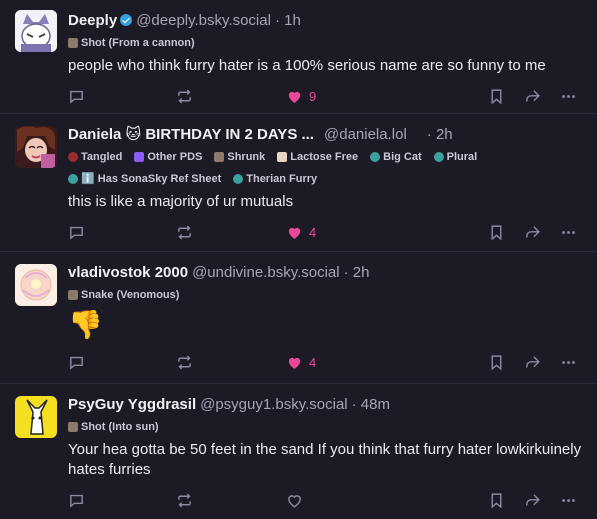 The width and height of the screenshot is (597, 519). Describe the element at coordinates (131, 43) in the screenshot. I see `label-badge: Shot (From a cannon)` at that location.